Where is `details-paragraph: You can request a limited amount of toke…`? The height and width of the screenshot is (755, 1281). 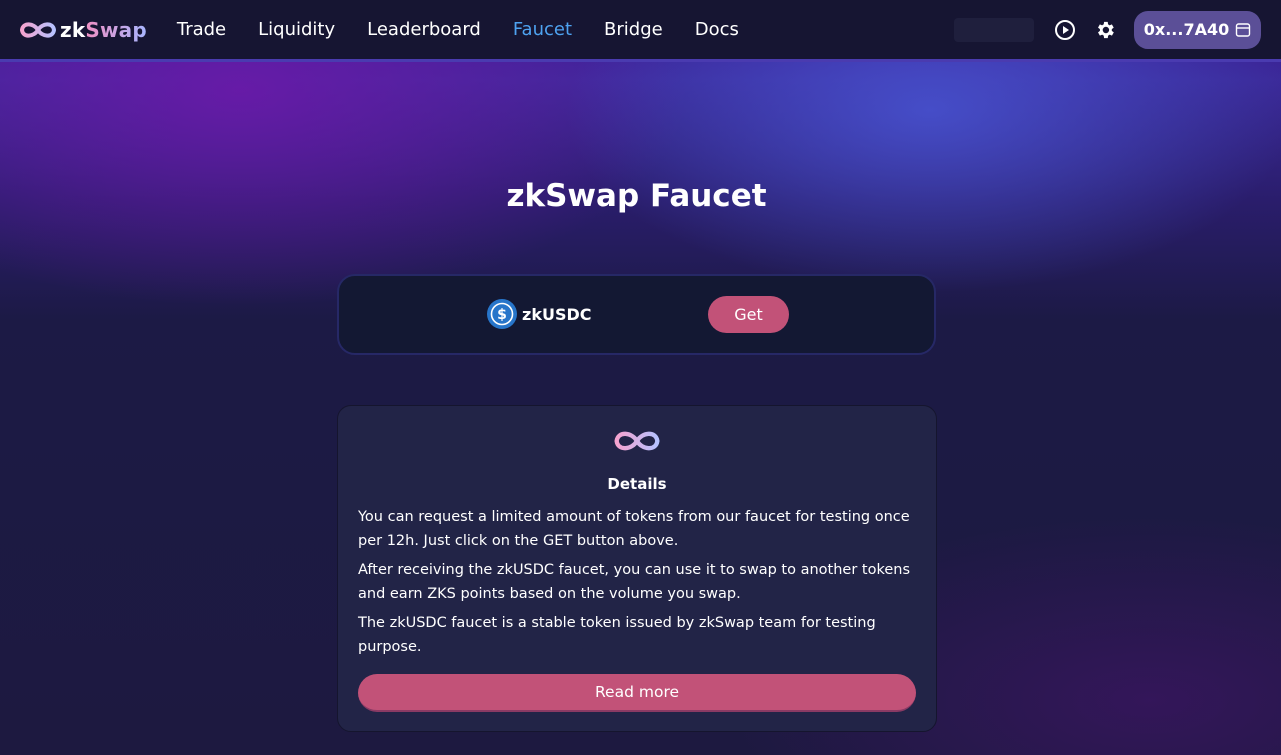
details-paragraph: You can request a limited amount of toke… is located at coordinates (634, 529).